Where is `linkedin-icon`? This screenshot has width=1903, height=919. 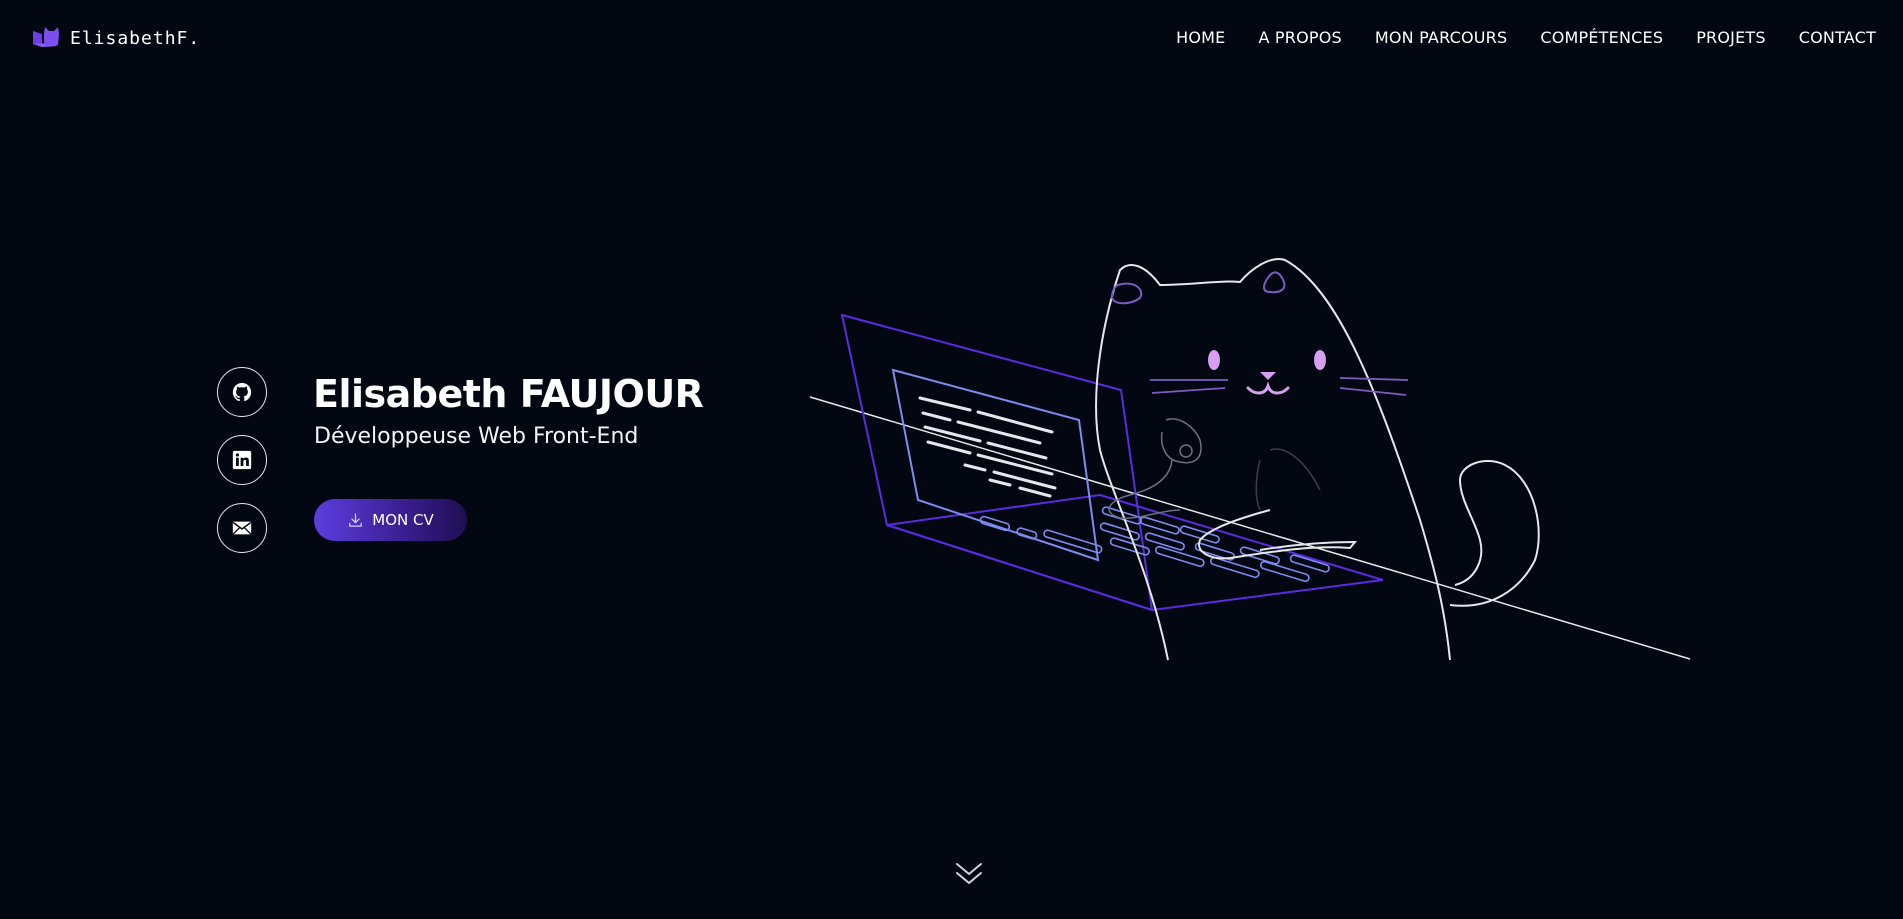
linkedin-icon is located at coordinates (242, 460).